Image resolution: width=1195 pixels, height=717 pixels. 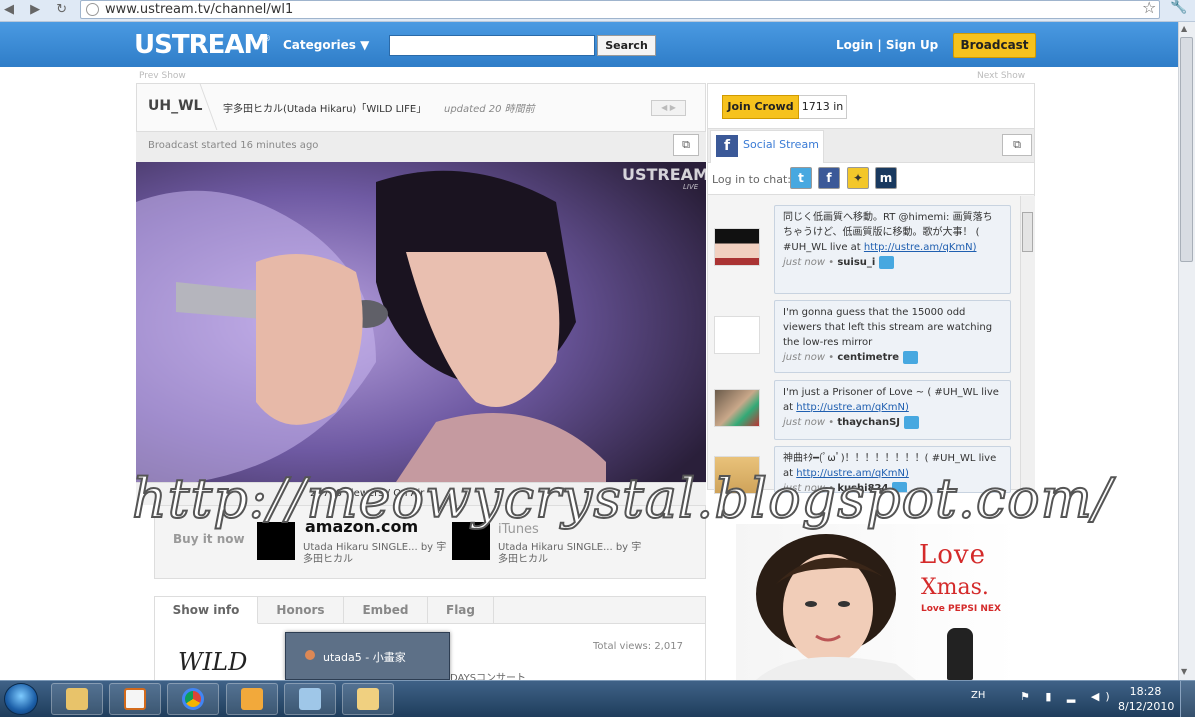 I want to click on wrench-icon: 🔧, so click(x=1178, y=7).